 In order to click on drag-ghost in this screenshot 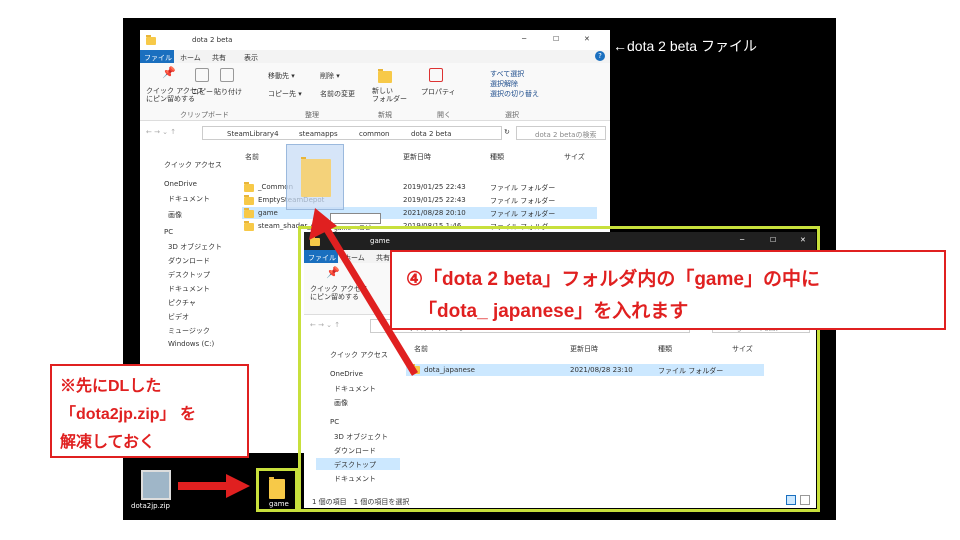, I will do `click(315, 177)`.